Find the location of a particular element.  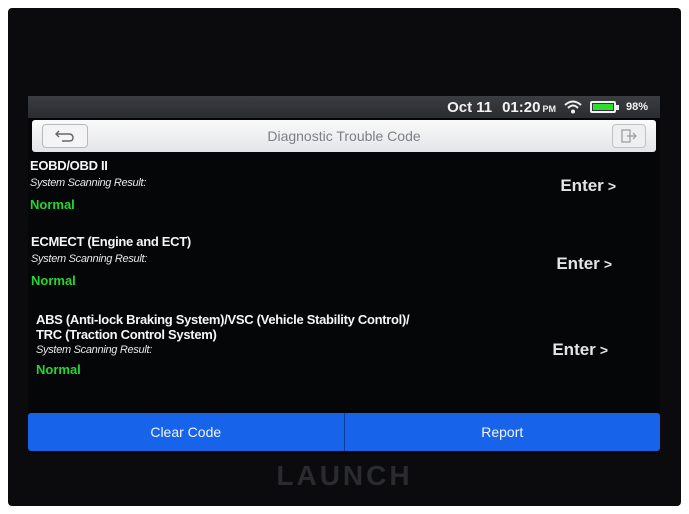

back-button is located at coordinates (65, 136).